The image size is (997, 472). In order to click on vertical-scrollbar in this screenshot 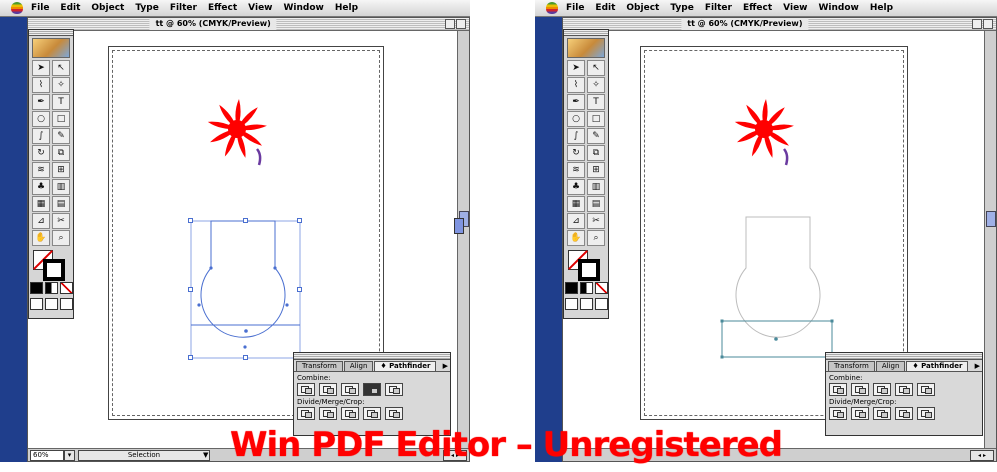, I will do `click(990, 239)`.